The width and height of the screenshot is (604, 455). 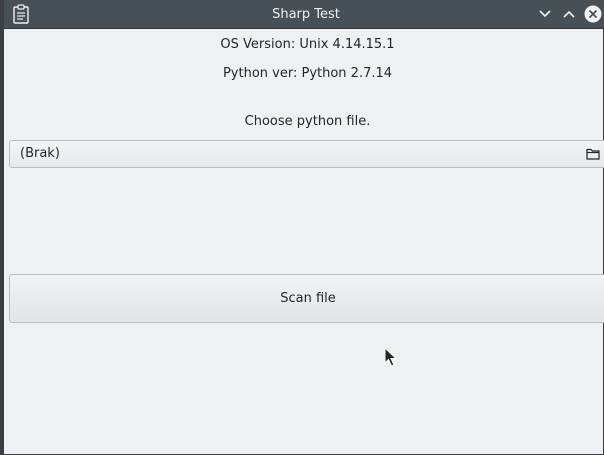 I want to click on os-version-label: OS Version: Unix 4.14.15.1, so click(x=307, y=44).